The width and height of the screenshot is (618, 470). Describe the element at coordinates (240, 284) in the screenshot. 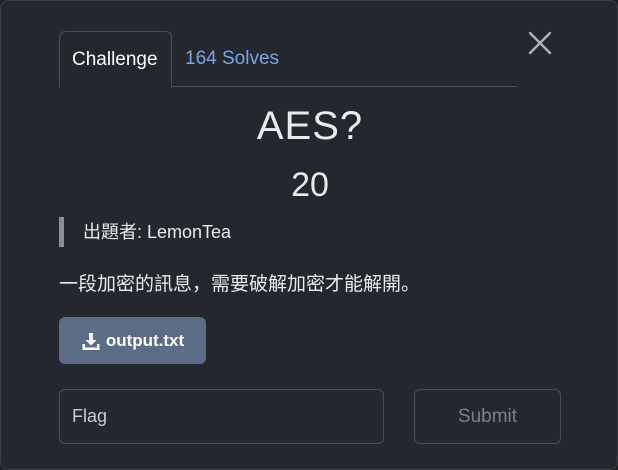

I see `challenge-description: 一段加密的訊息，需要破解加密才能解開。` at that location.